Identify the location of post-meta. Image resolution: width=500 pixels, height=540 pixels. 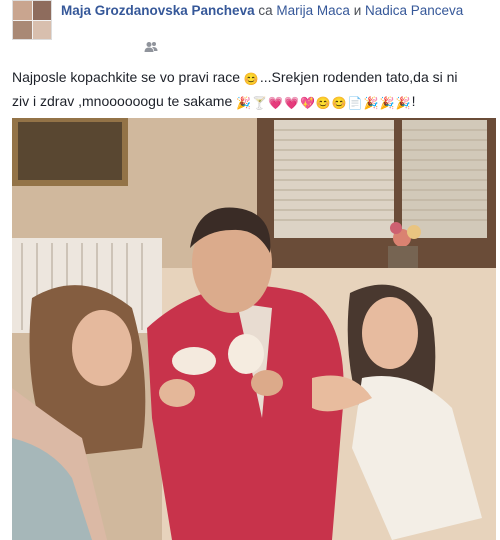
(151, 49).